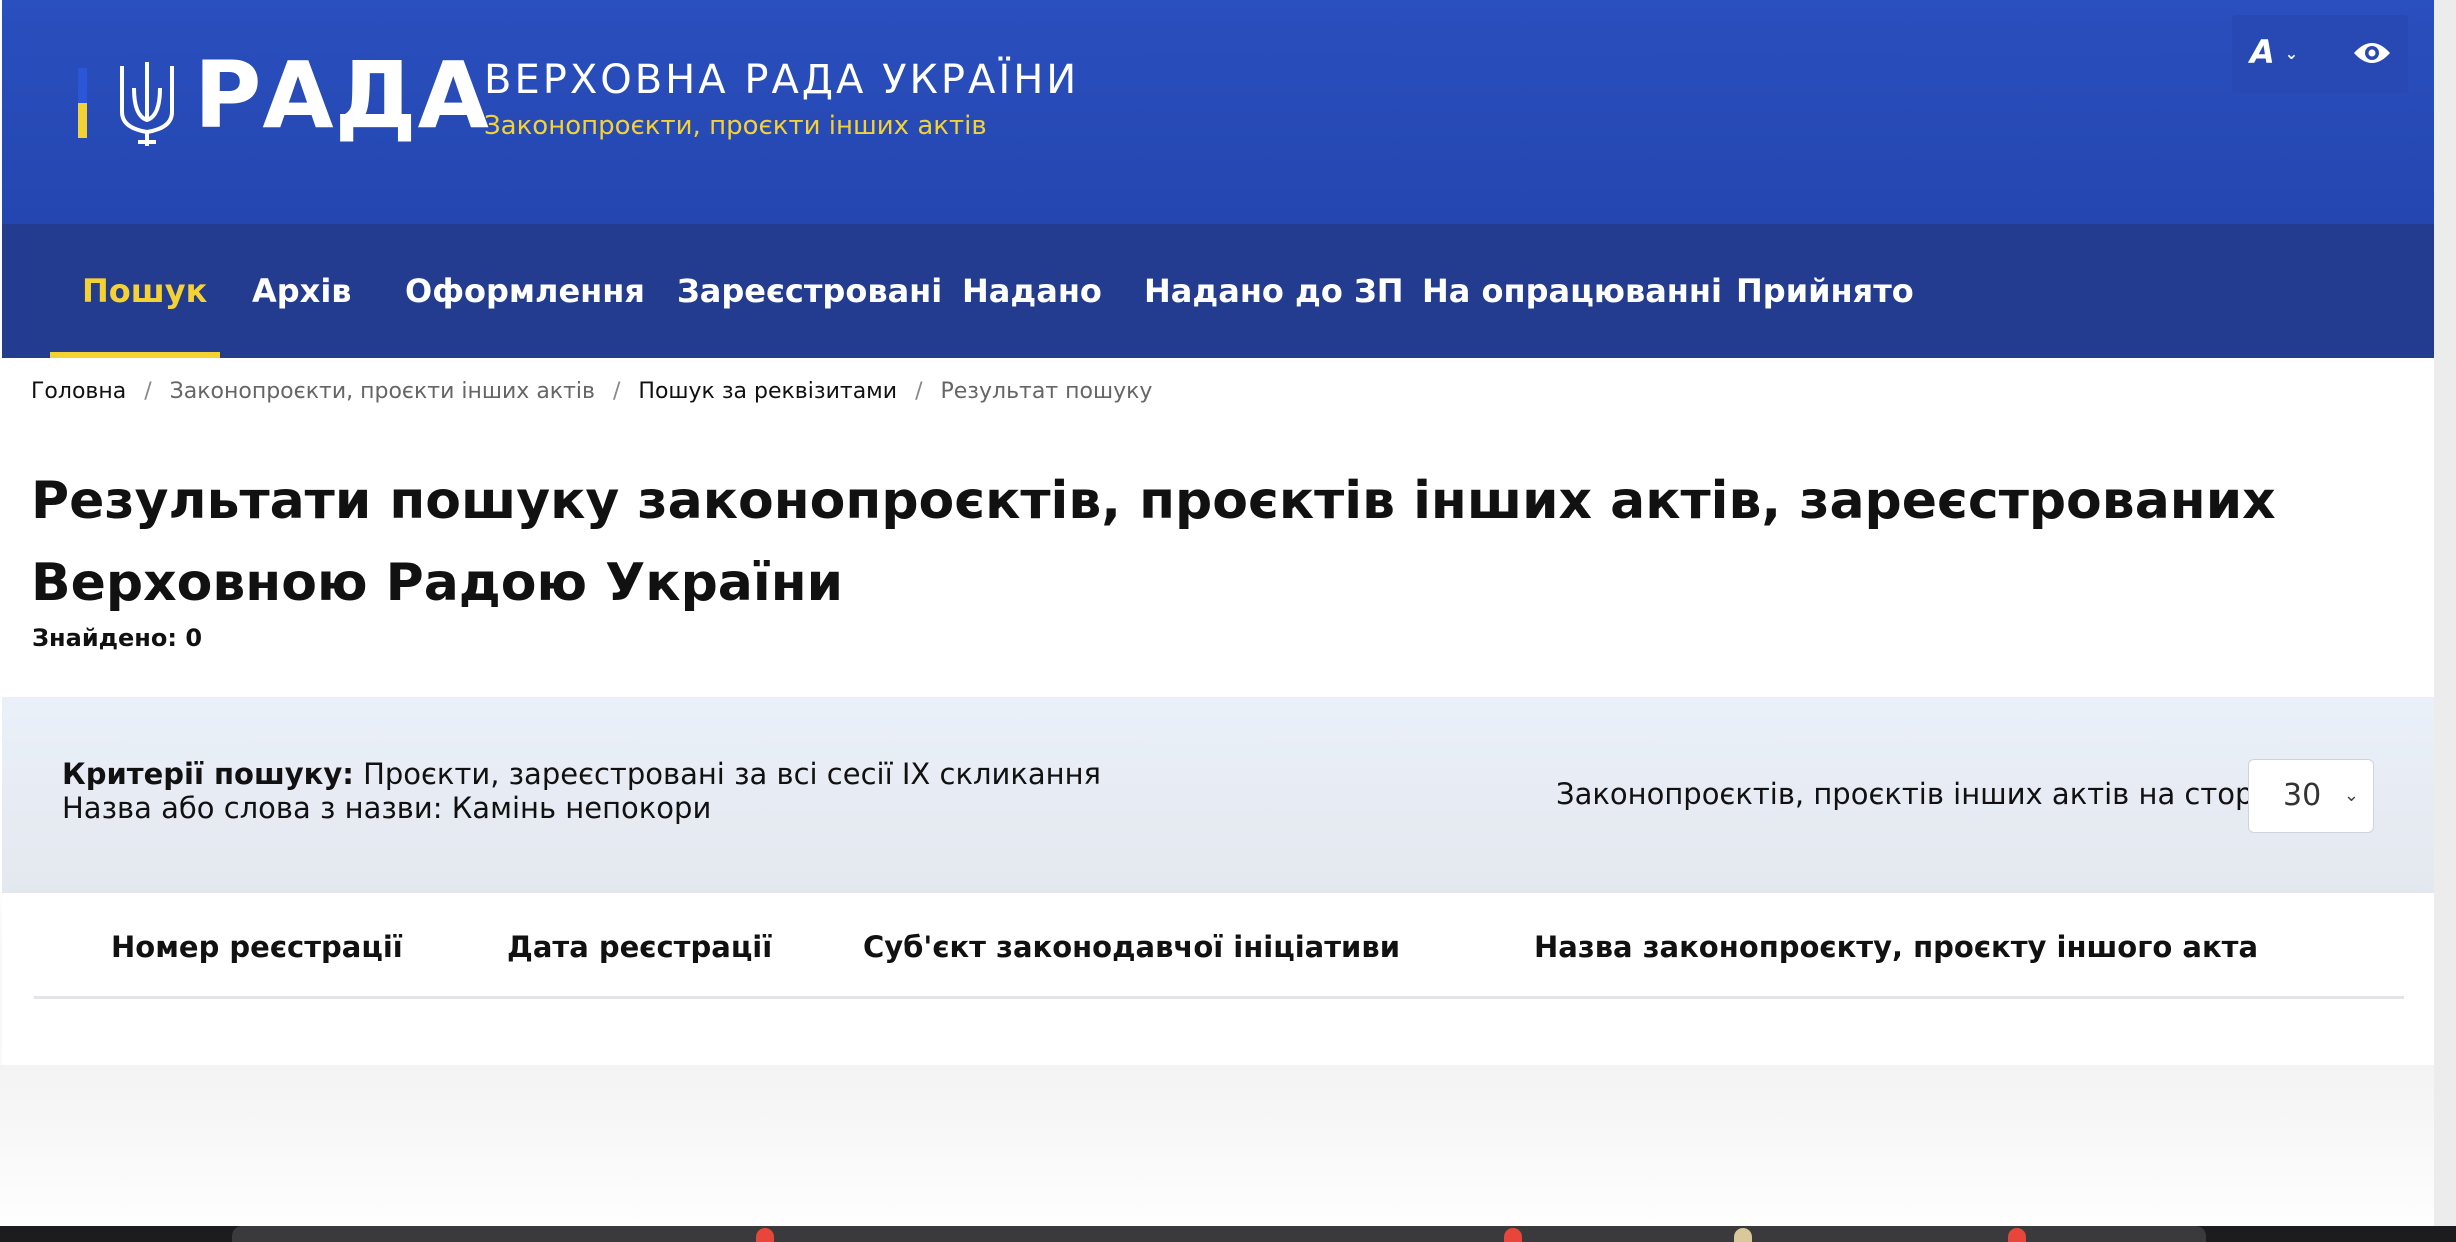 This screenshot has width=2456, height=1242. Describe the element at coordinates (1896, 947) in the screenshot. I see `column-header-bill-title: Назва законопроєкту, проєкту іншого акта` at that location.